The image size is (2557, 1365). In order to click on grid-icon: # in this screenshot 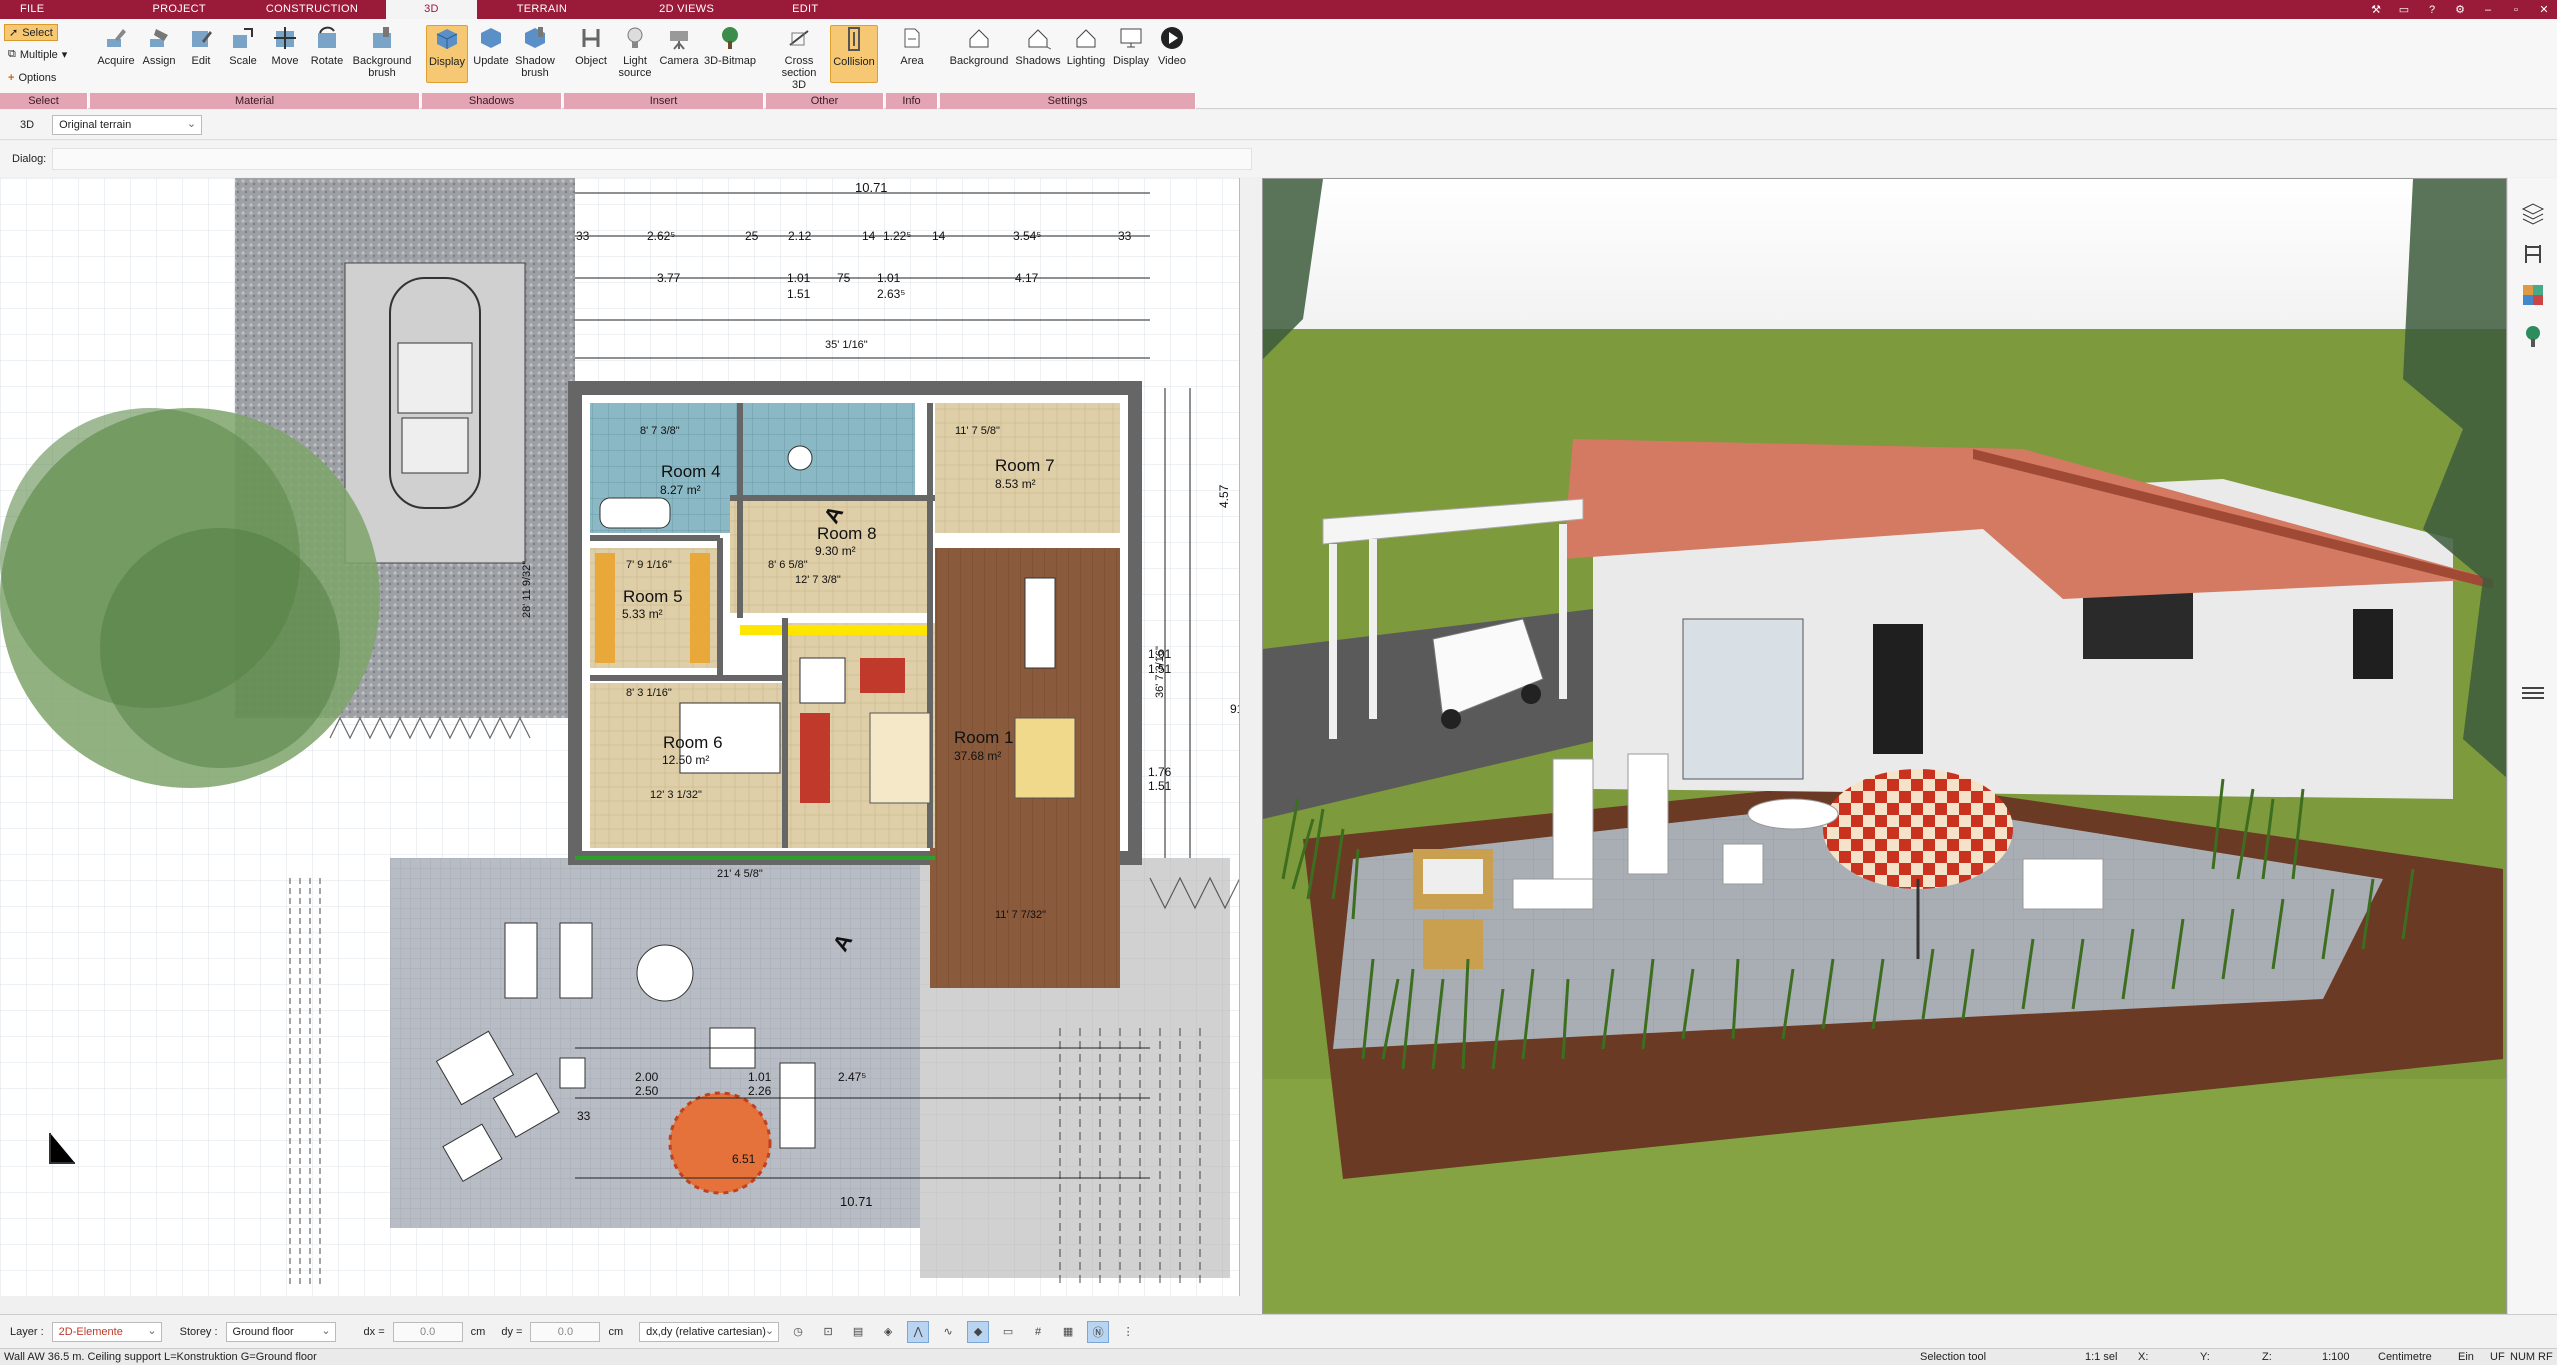, I will do `click(1038, 1332)`.